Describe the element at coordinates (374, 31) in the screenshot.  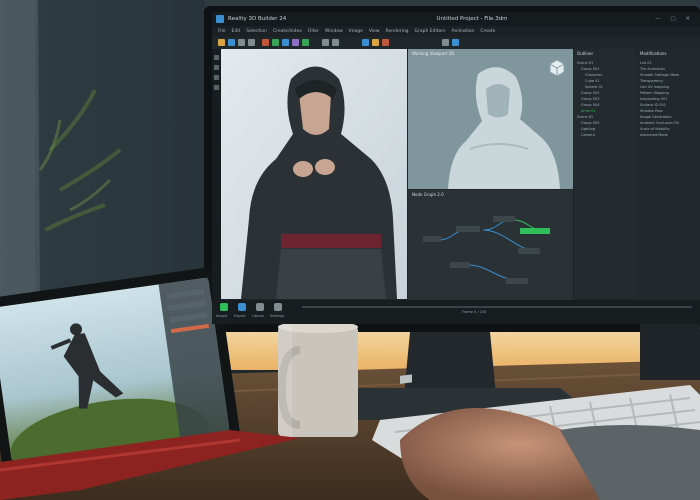
I see `menu-view: View` at that location.